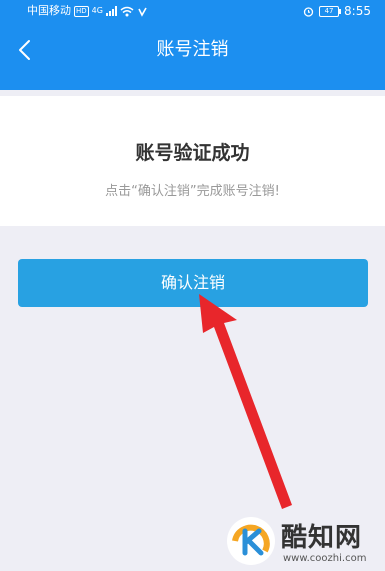  Describe the element at coordinates (97, 10) in the screenshot. I see `network-type: 4G` at that location.